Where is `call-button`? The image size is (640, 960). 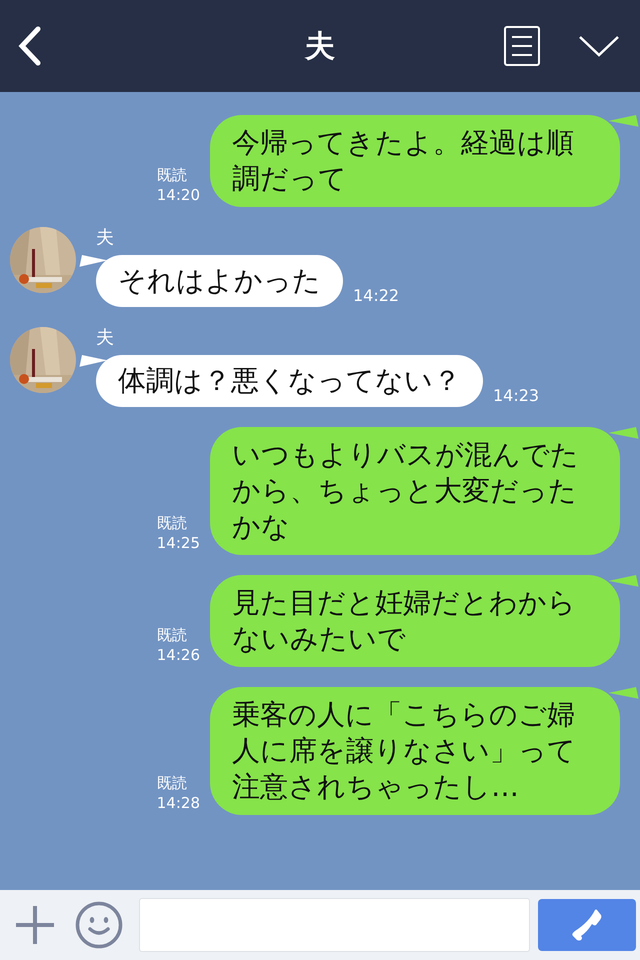 call-button is located at coordinates (587, 925).